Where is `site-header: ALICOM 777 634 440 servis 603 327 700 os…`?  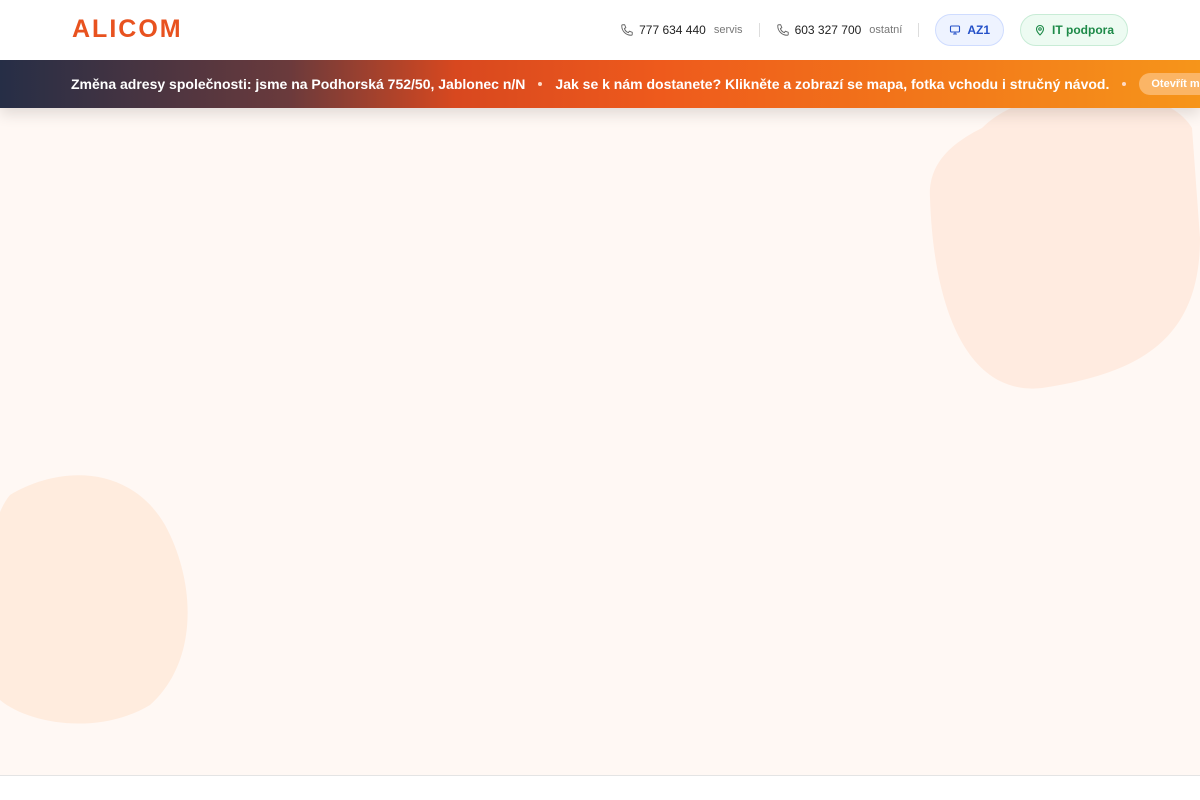 site-header: ALICOM 777 634 440 servis 603 327 700 os… is located at coordinates (600, 30).